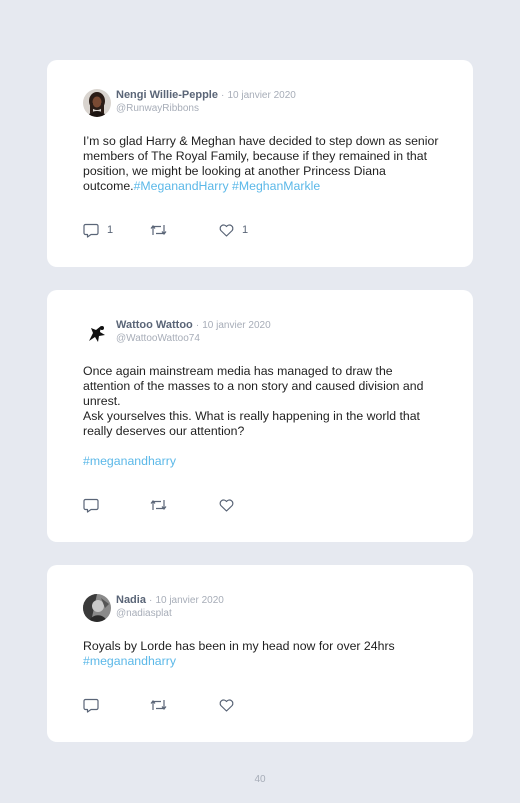 This screenshot has height=803, width=520. I want to click on page-number: 40, so click(260, 779).